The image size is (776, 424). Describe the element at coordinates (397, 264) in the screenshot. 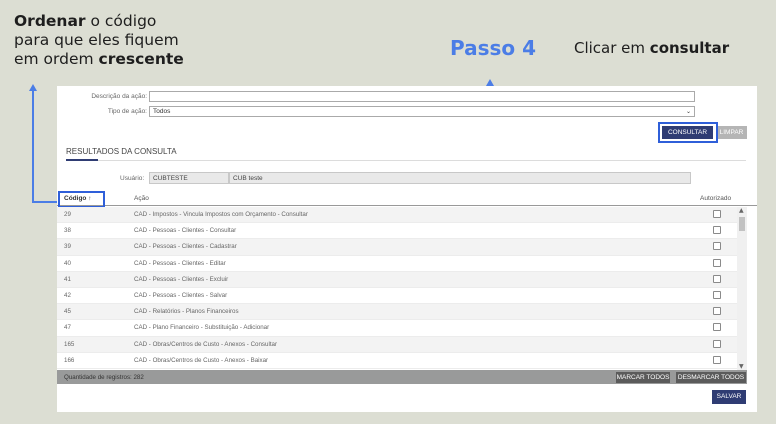

I see `table-row: 40 CAD - Pessoas - Clientes - Editar` at that location.